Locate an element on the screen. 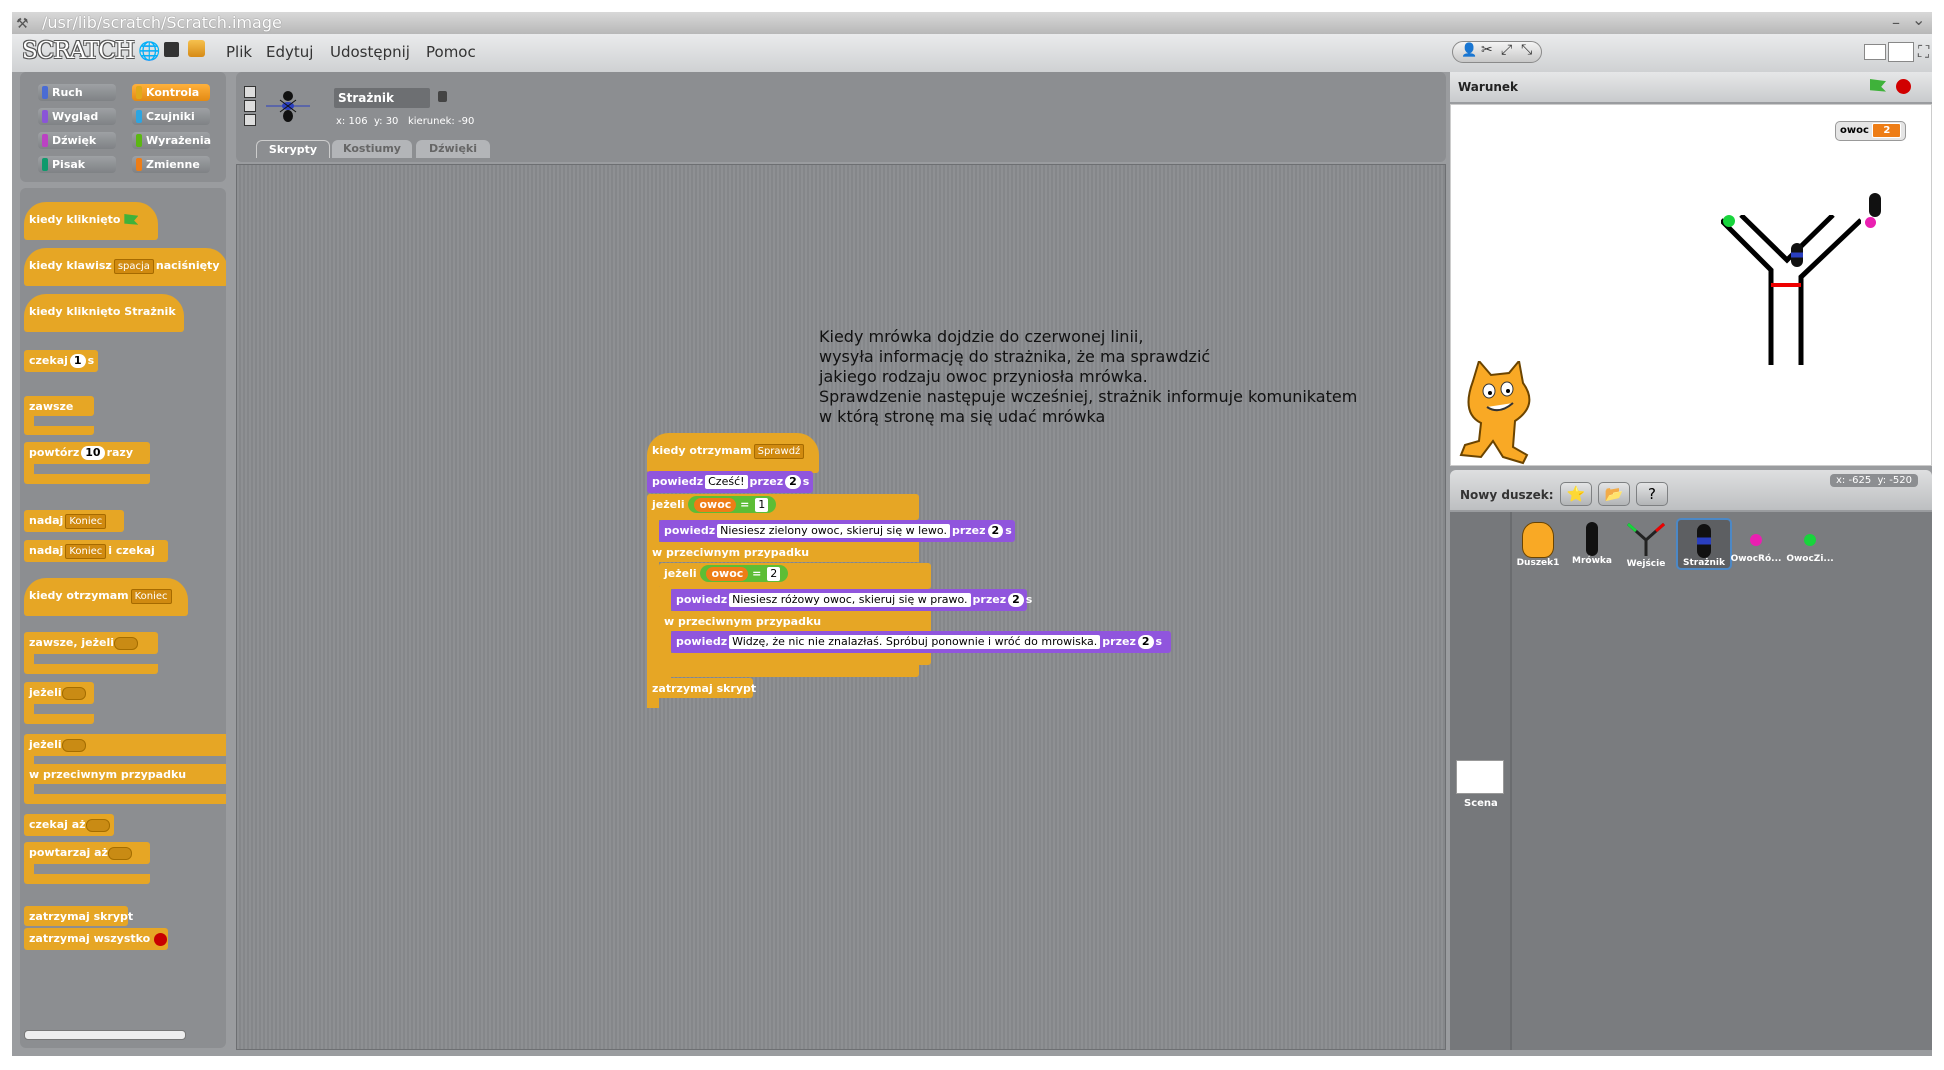 The height and width of the screenshot is (1070, 1944). equals-operator: owoc = 1 is located at coordinates (732, 504).